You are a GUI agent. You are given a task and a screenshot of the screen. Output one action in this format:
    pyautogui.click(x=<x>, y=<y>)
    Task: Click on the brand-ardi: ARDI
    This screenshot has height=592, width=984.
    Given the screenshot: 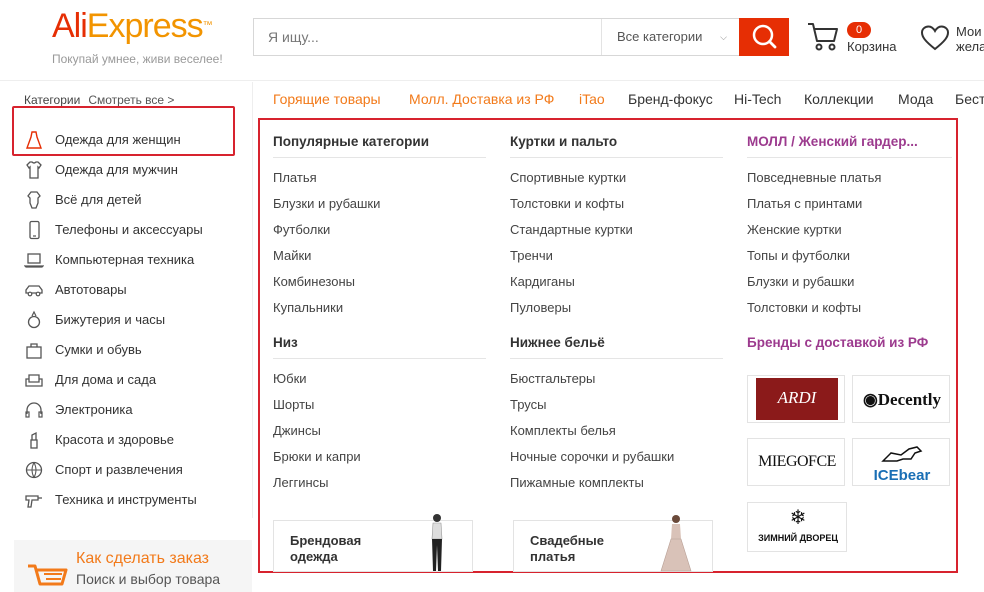 What is the action you would take?
    pyautogui.click(x=796, y=399)
    